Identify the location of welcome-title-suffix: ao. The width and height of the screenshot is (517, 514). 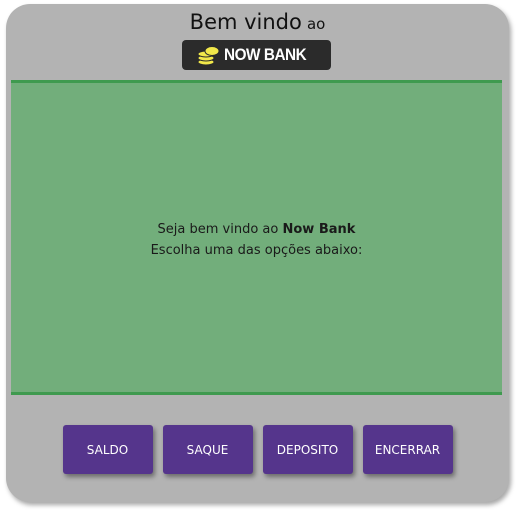
(316, 24).